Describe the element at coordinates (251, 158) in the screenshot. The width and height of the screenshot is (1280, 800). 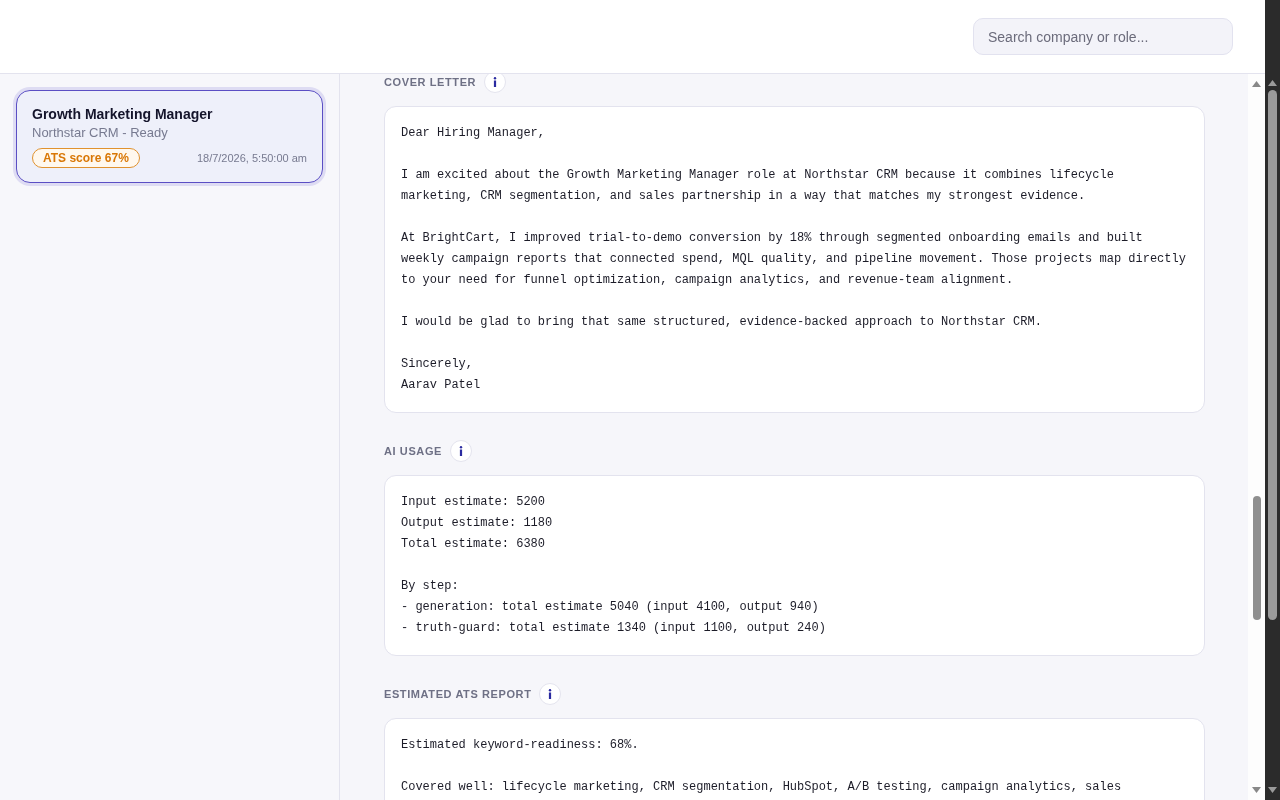
I see `timestamp: 18/7/2026, 5:50:00 am` at that location.